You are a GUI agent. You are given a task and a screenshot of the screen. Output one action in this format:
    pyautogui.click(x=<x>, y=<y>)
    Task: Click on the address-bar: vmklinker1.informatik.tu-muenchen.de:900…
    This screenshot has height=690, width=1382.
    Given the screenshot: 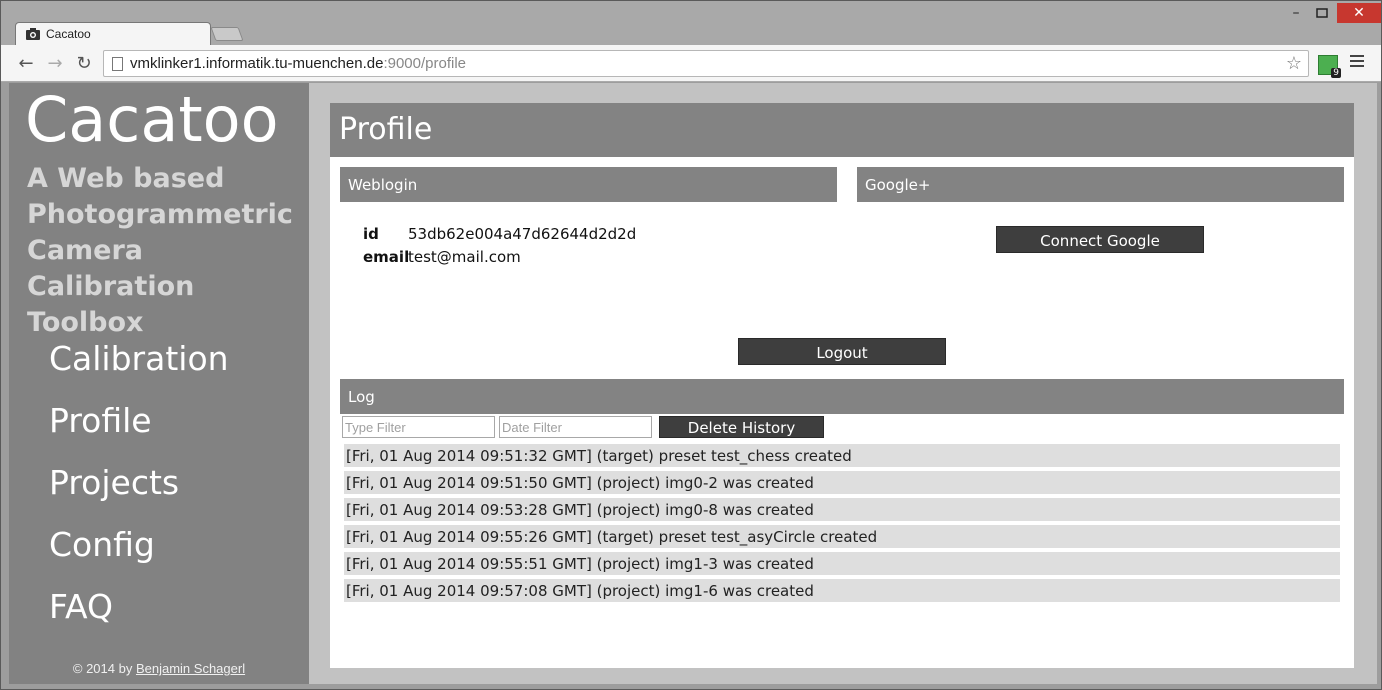 What is the action you would take?
    pyautogui.click(x=706, y=63)
    